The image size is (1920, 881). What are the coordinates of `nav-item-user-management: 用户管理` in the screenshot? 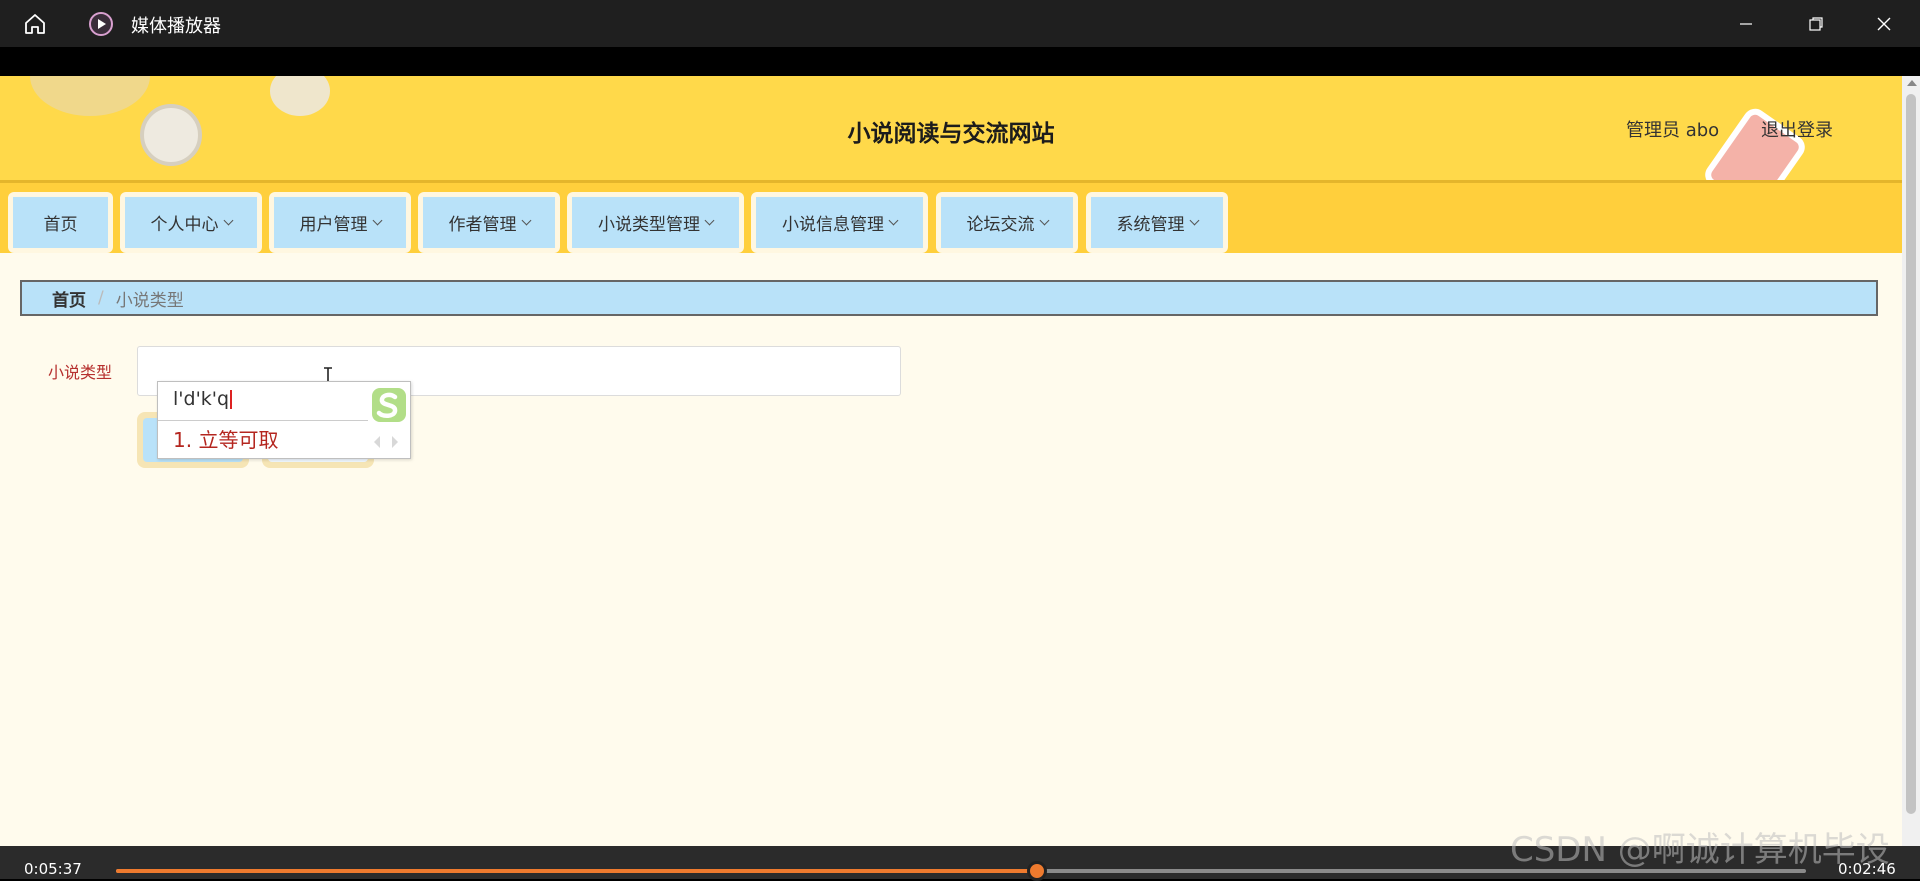 It's located at (340, 222).